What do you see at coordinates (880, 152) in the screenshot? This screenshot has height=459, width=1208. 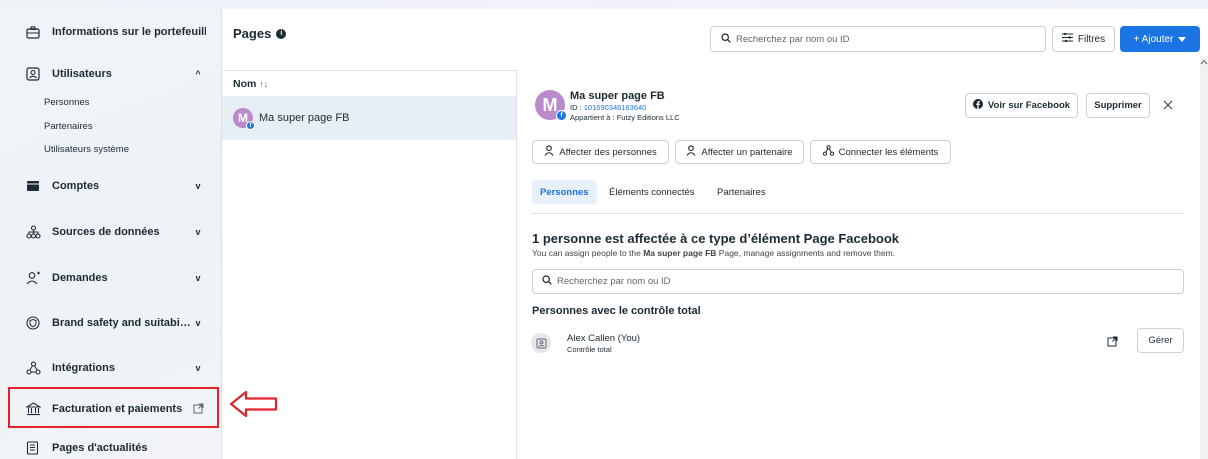 I see `connect-assets-button: Connecter les éléments` at bounding box center [880, 152].